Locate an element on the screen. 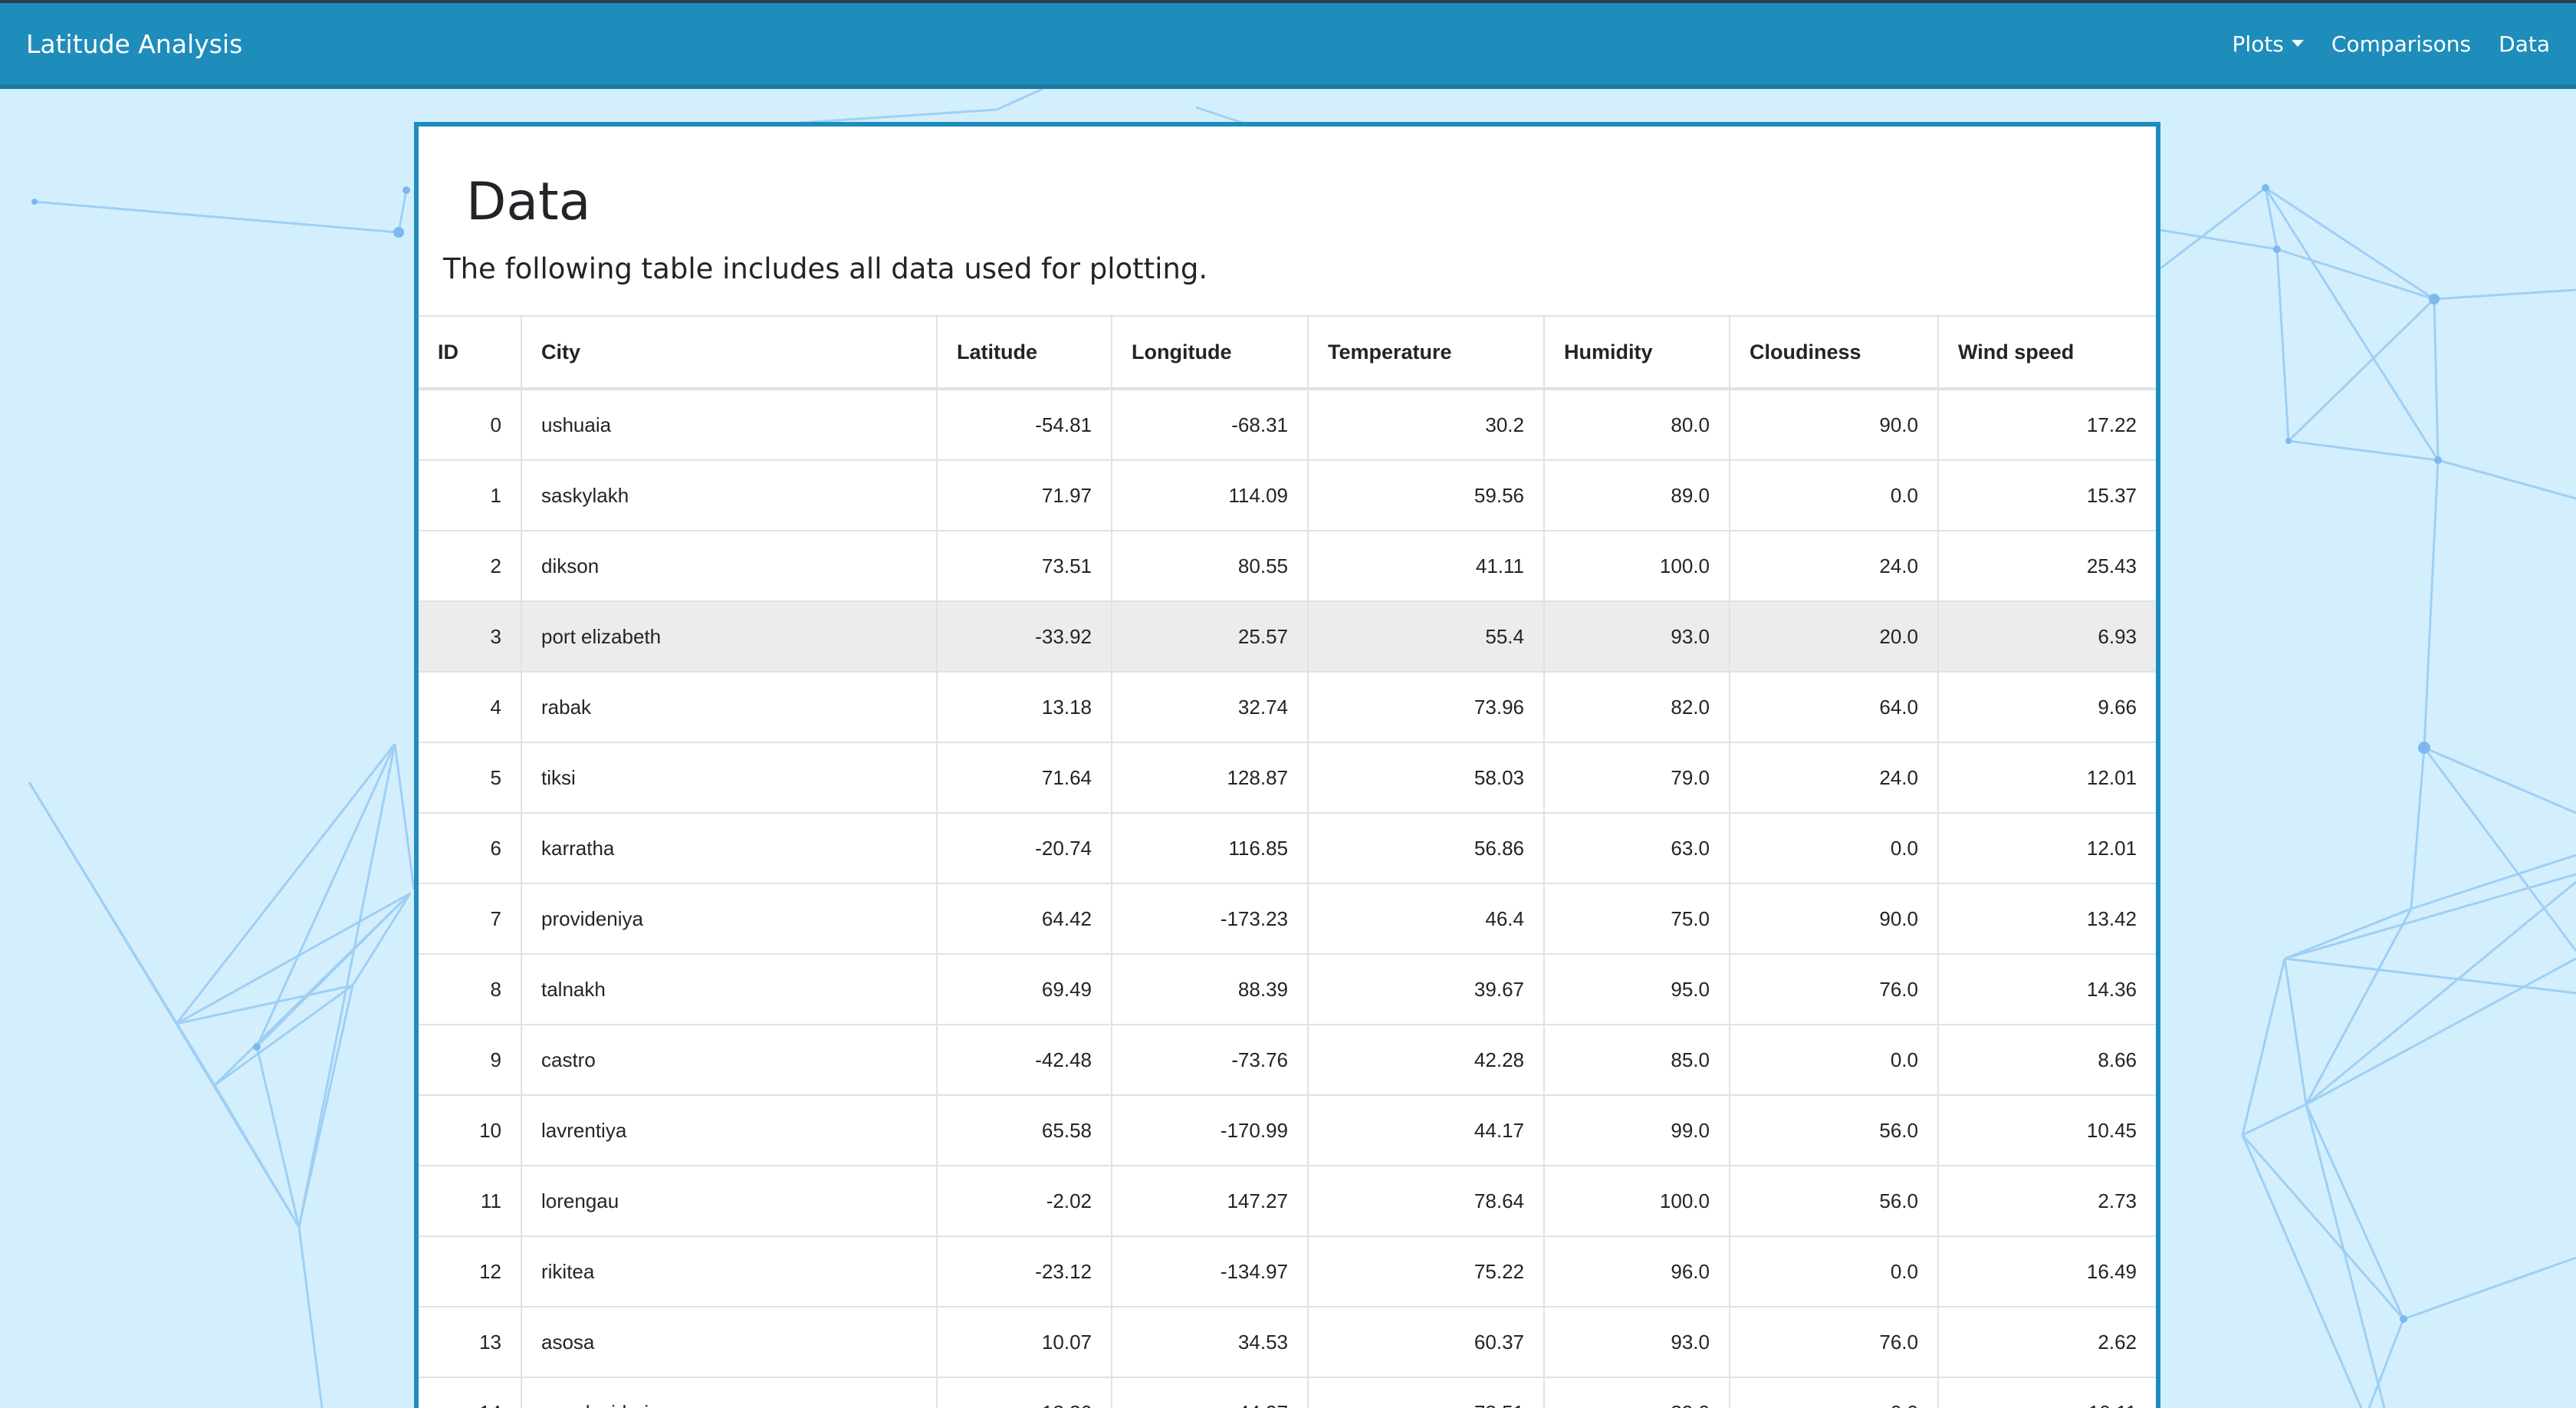  cell-humidity: 79.0 is located at coordinates (1637, 778).